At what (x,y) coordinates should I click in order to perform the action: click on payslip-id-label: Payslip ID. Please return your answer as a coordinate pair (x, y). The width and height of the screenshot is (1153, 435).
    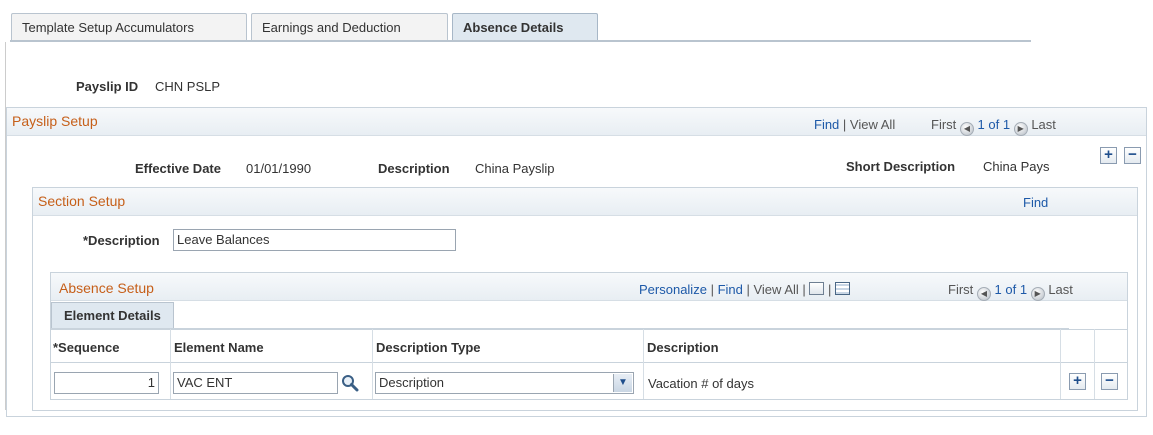
    Looking at the image, I should click on (107, 86).